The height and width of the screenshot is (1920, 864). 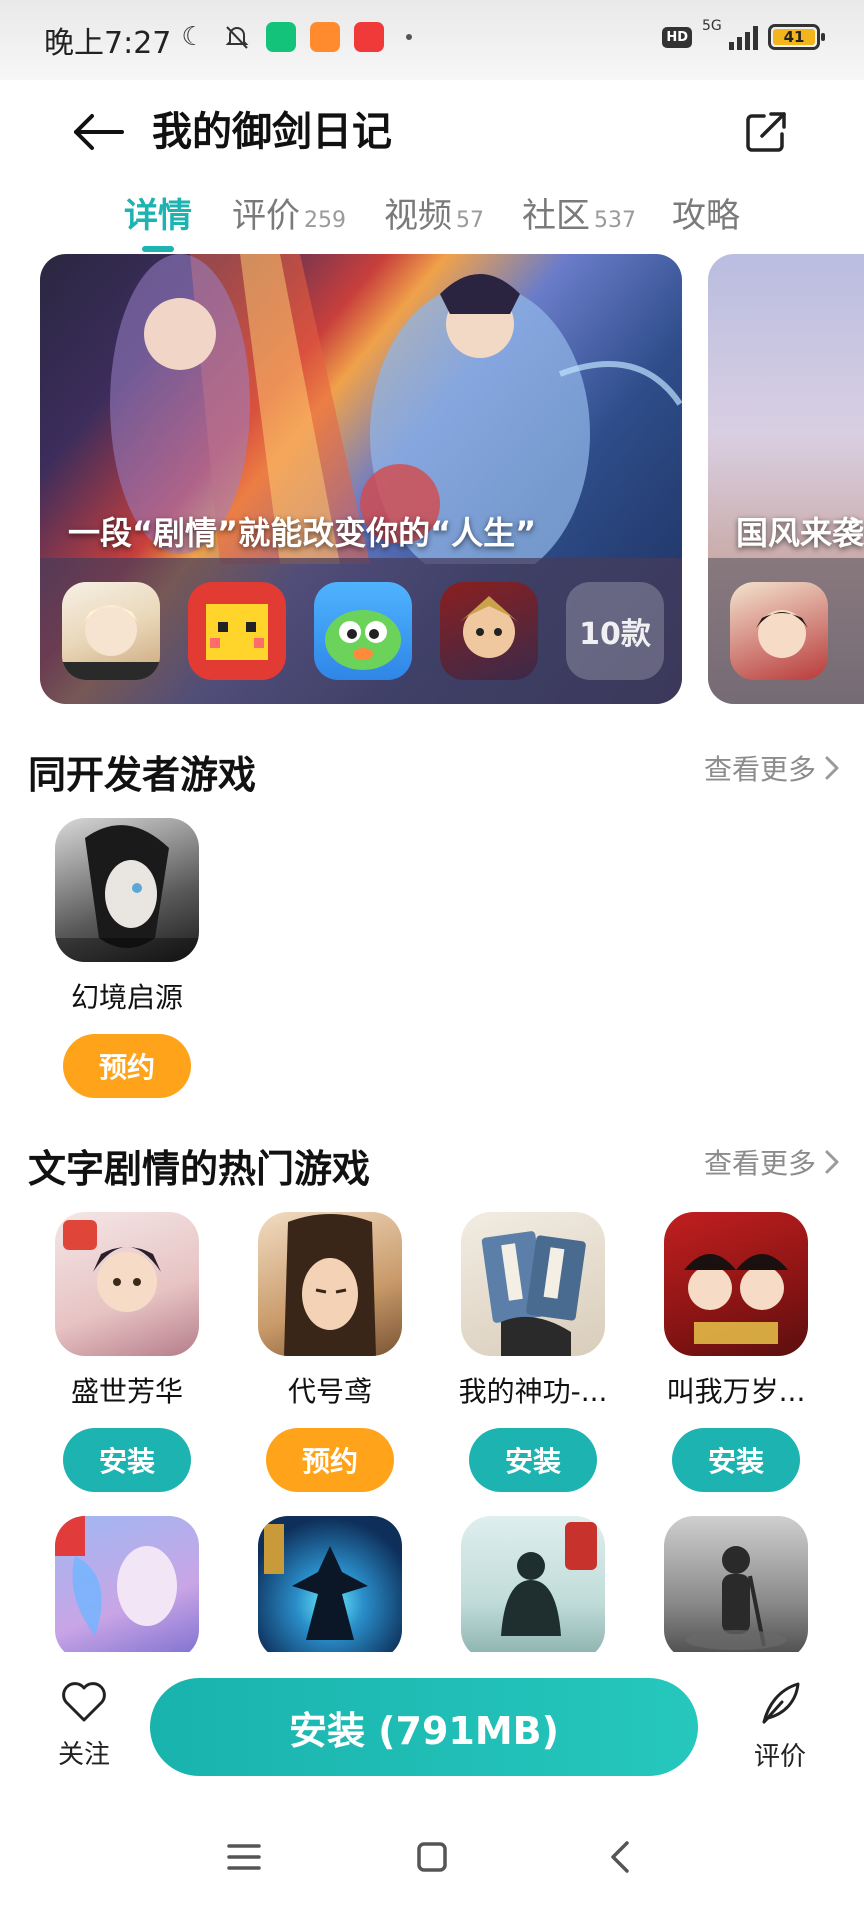 What do you see at coordinates (108, 43) in the screenshot?
I see `status-time: 晚上7:27` at bounding box center [108, 43].